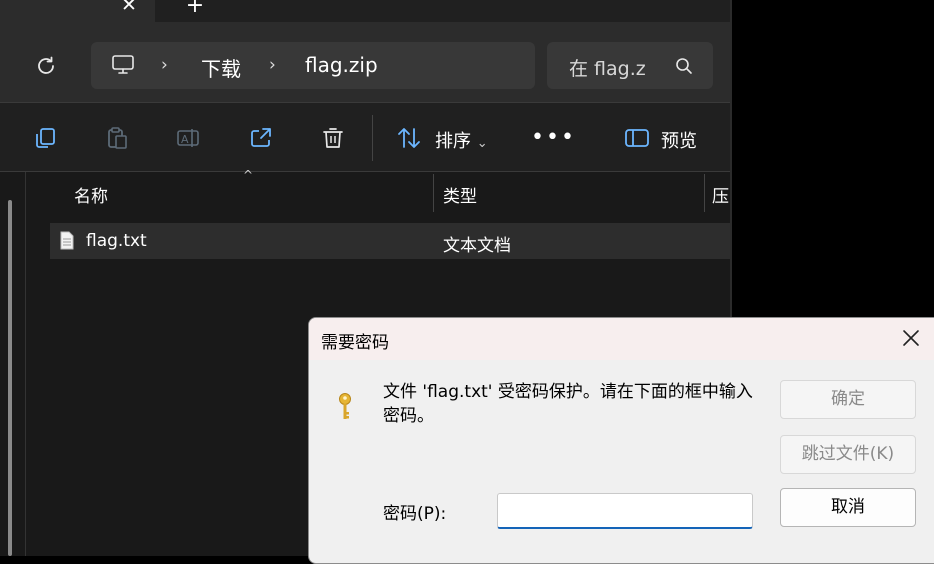 The image size is (934, 564). Describe the element at coordinates (911, 338) in the screenshot. I see `close-icon` at that location.